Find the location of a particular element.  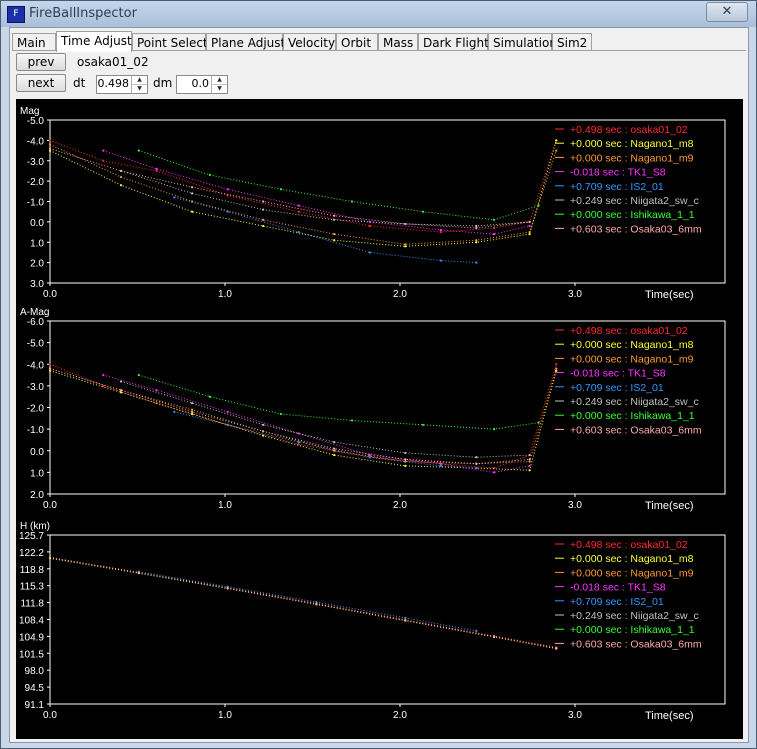

prev-button: prev is located at coordinates (41, 62).